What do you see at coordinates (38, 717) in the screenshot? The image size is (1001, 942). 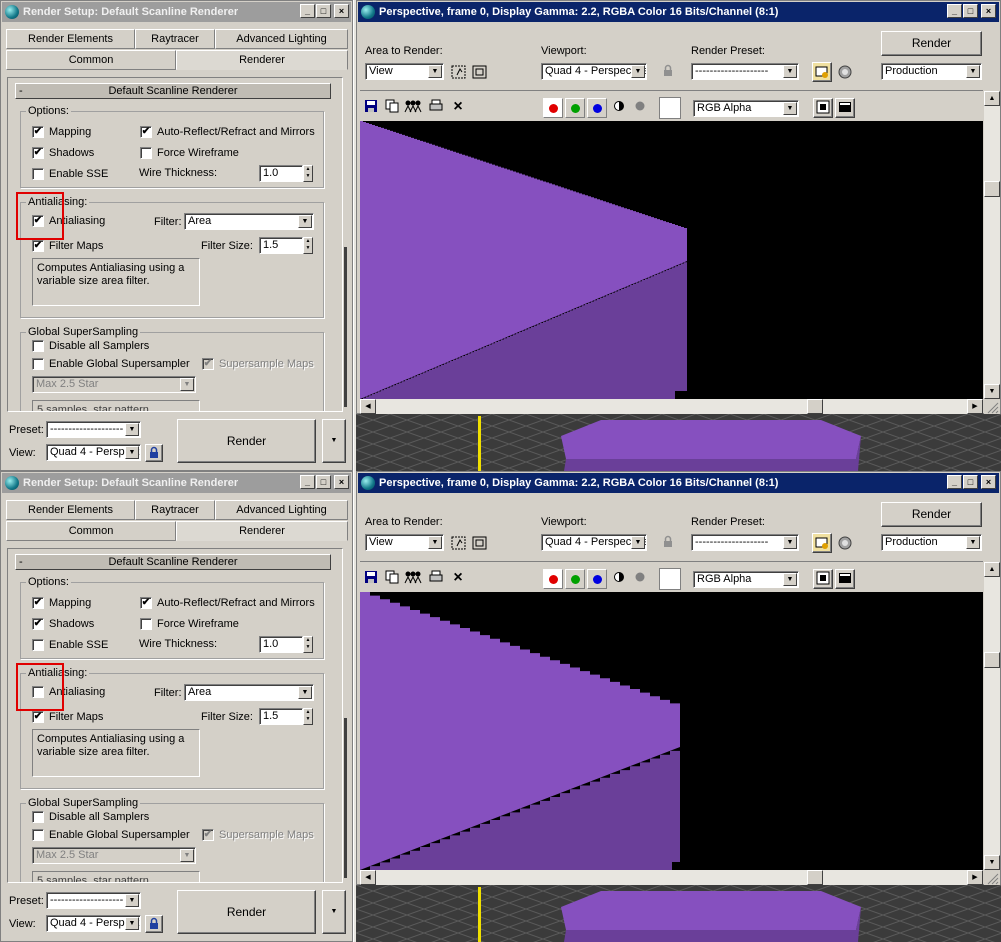 I see `filter-maps-checkbox: ✔` at bounding box center [38, 717].